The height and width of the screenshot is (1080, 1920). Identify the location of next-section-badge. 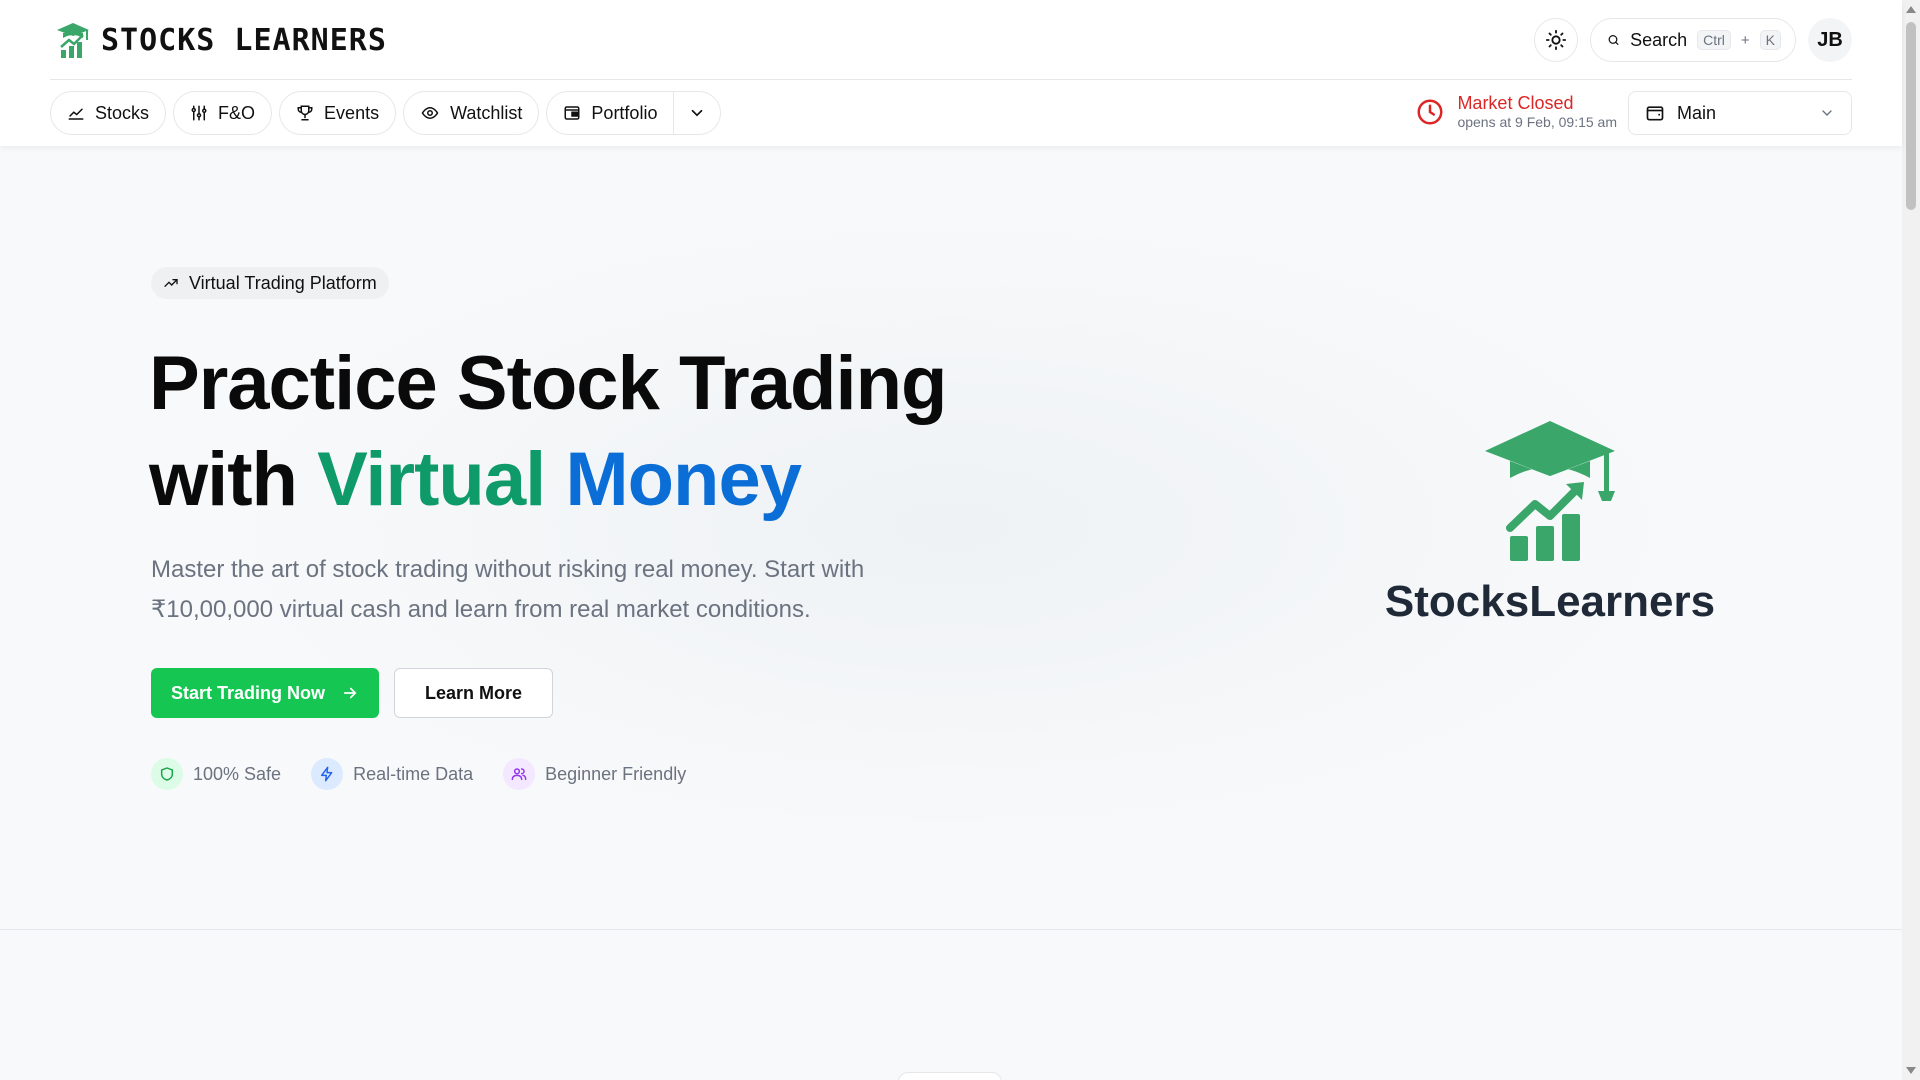
(950, 1076).